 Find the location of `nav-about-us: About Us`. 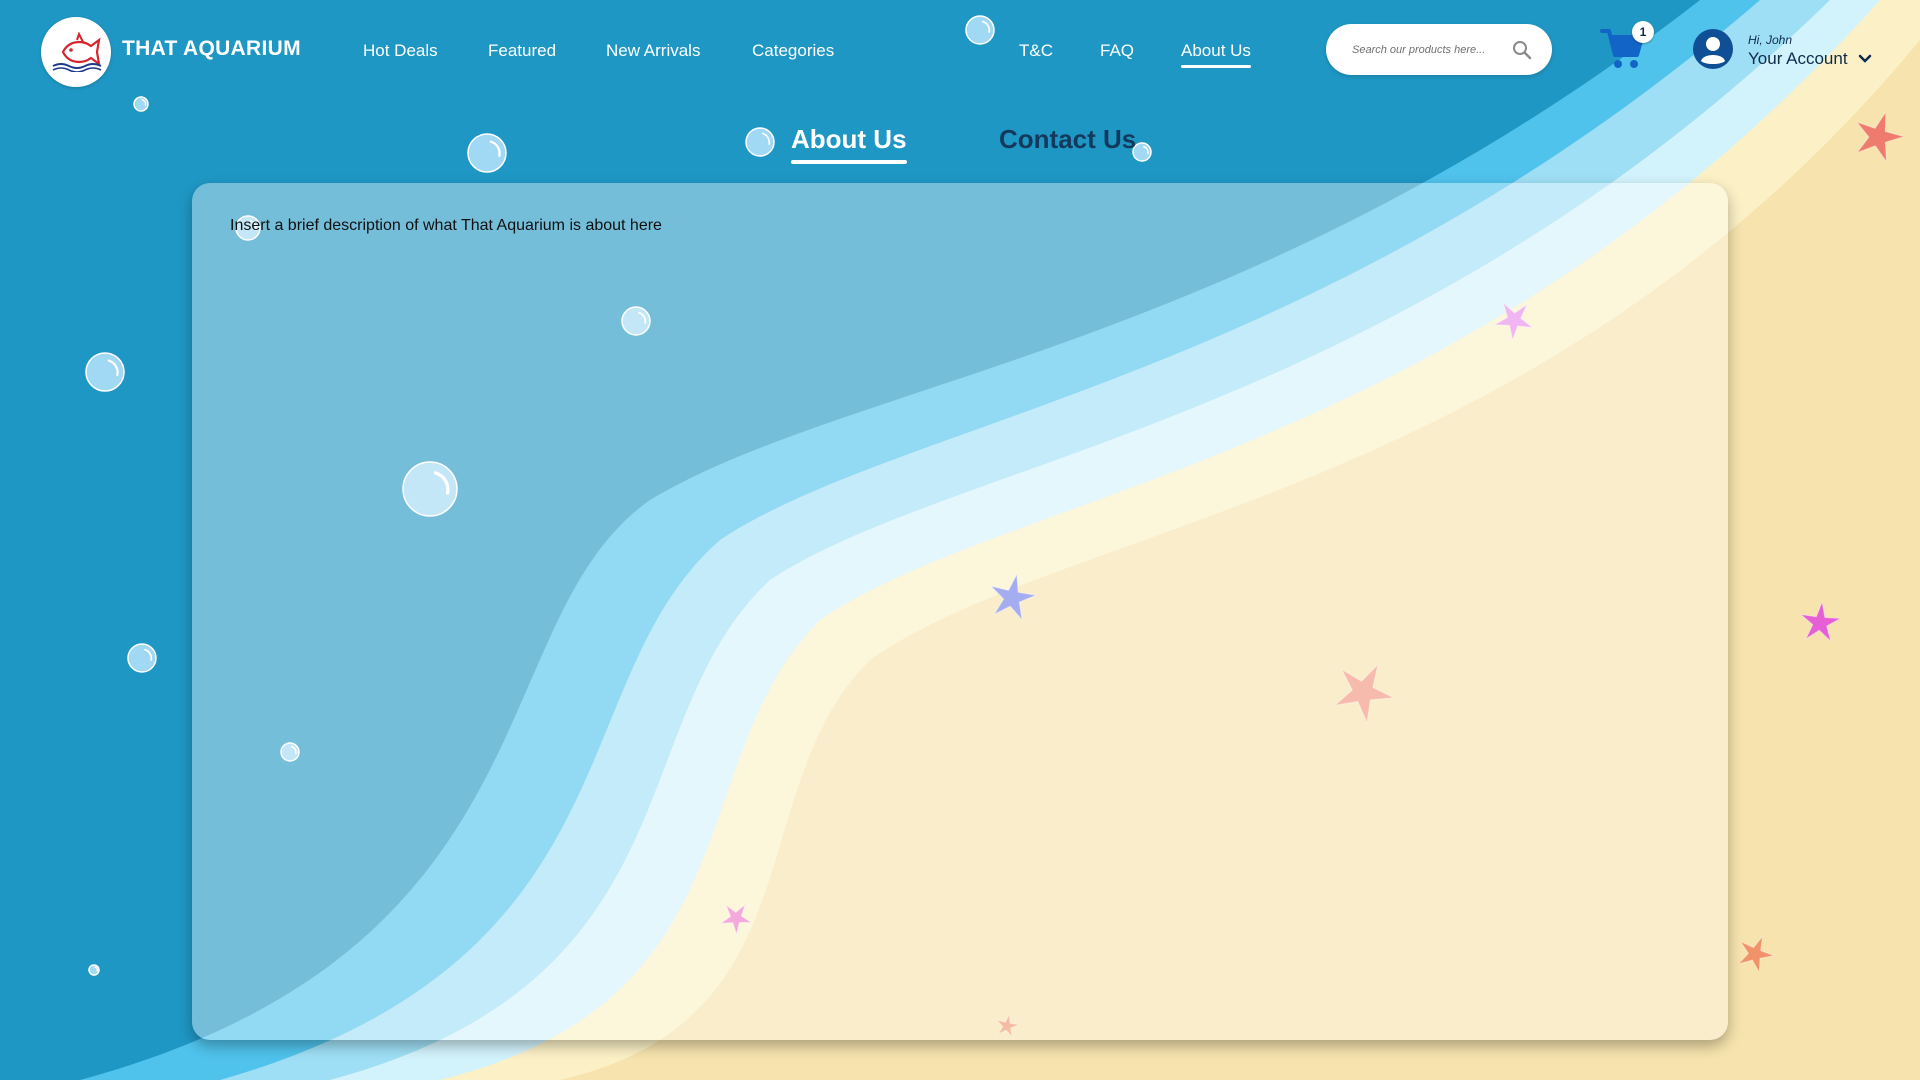

nav-about-us: About Us is located at coordinates (1216, 54).